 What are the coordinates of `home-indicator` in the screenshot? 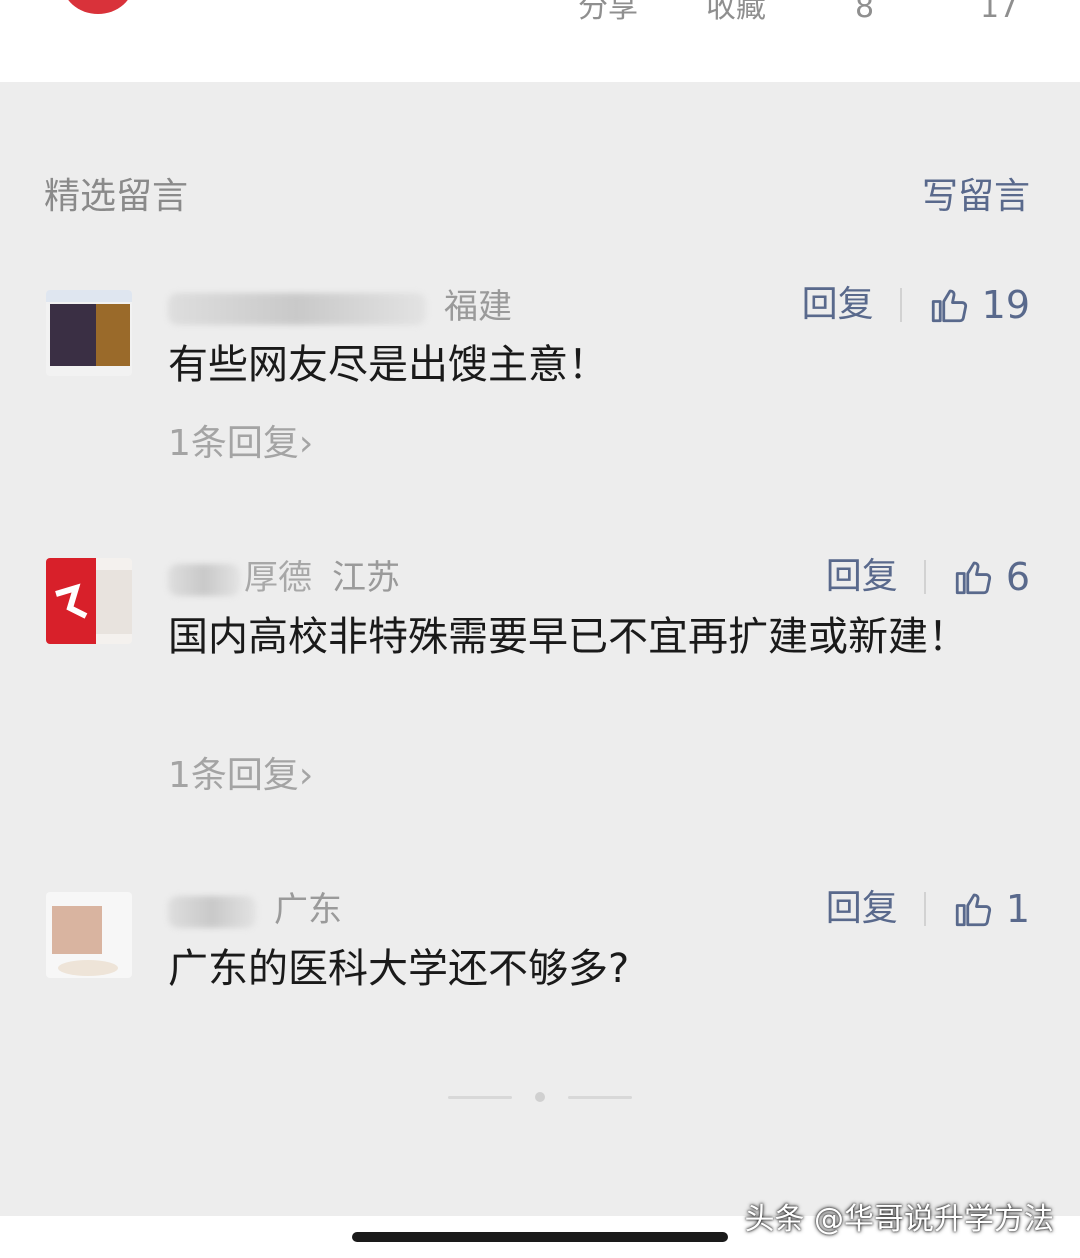 It's located at (540, 1237).